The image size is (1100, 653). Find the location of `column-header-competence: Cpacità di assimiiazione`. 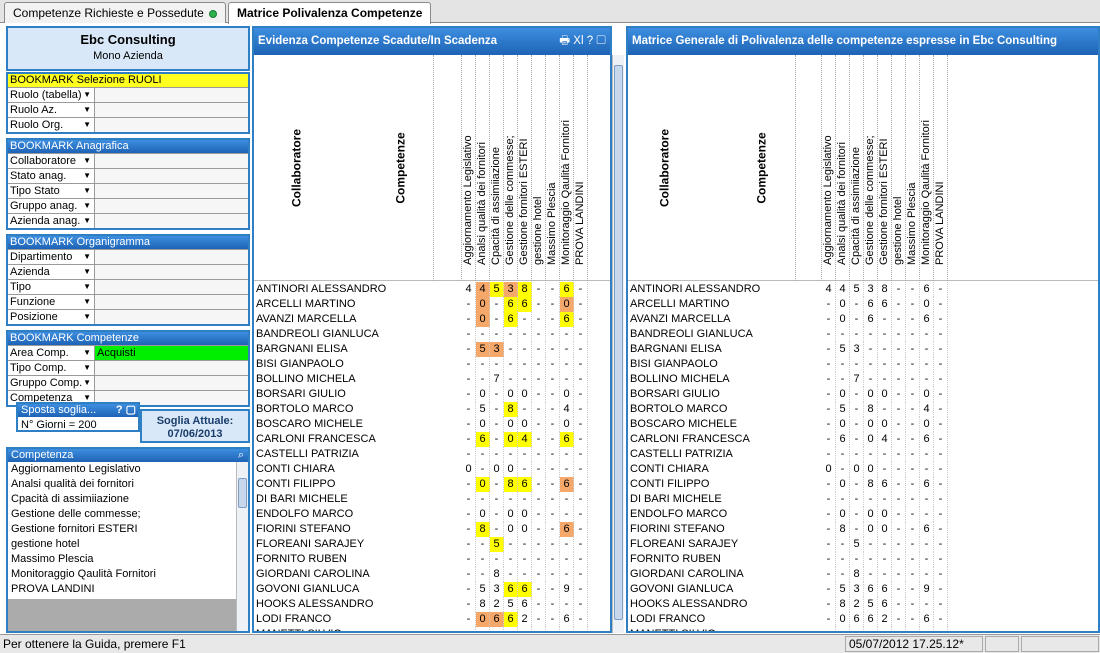

column-header-competence: Cpacità di assimiiazione is located at coordinates (857, 168).